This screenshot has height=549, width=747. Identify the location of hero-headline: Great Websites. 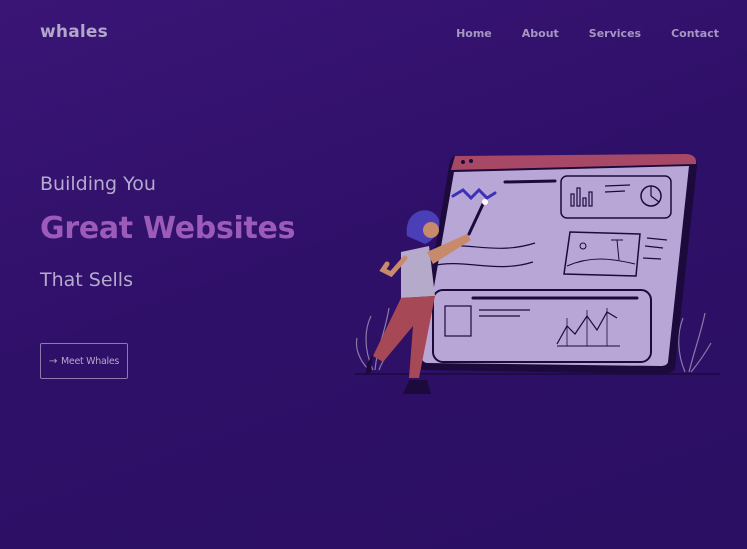
(168, 228).